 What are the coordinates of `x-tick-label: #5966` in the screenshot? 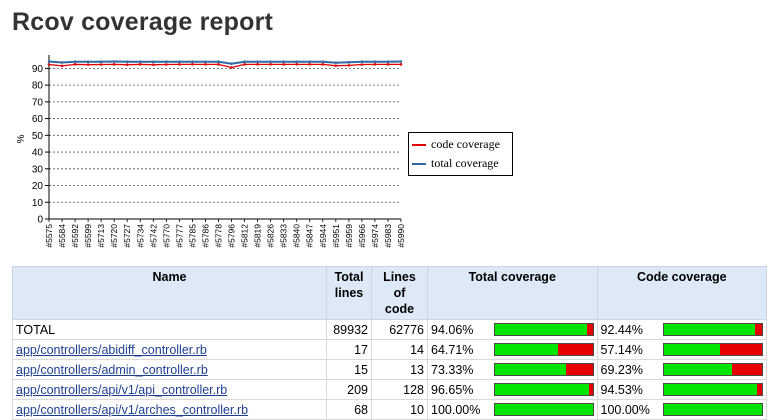 It's located at (362, 236).